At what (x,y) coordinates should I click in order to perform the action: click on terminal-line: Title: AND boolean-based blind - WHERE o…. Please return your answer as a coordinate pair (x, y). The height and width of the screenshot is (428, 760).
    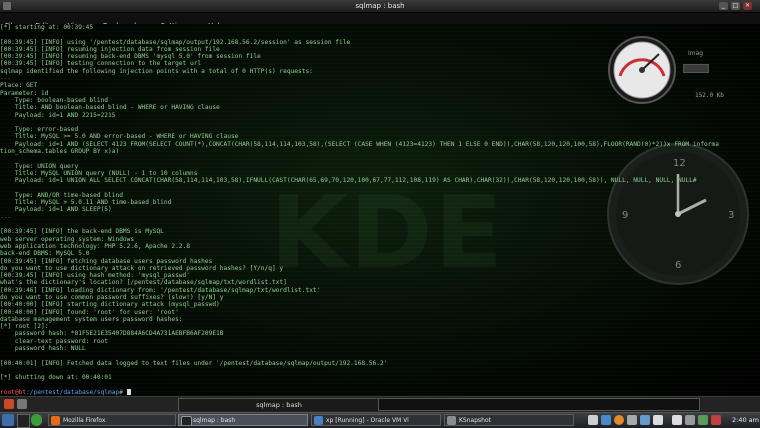
    Looking at the image, I should click on (110, 108).